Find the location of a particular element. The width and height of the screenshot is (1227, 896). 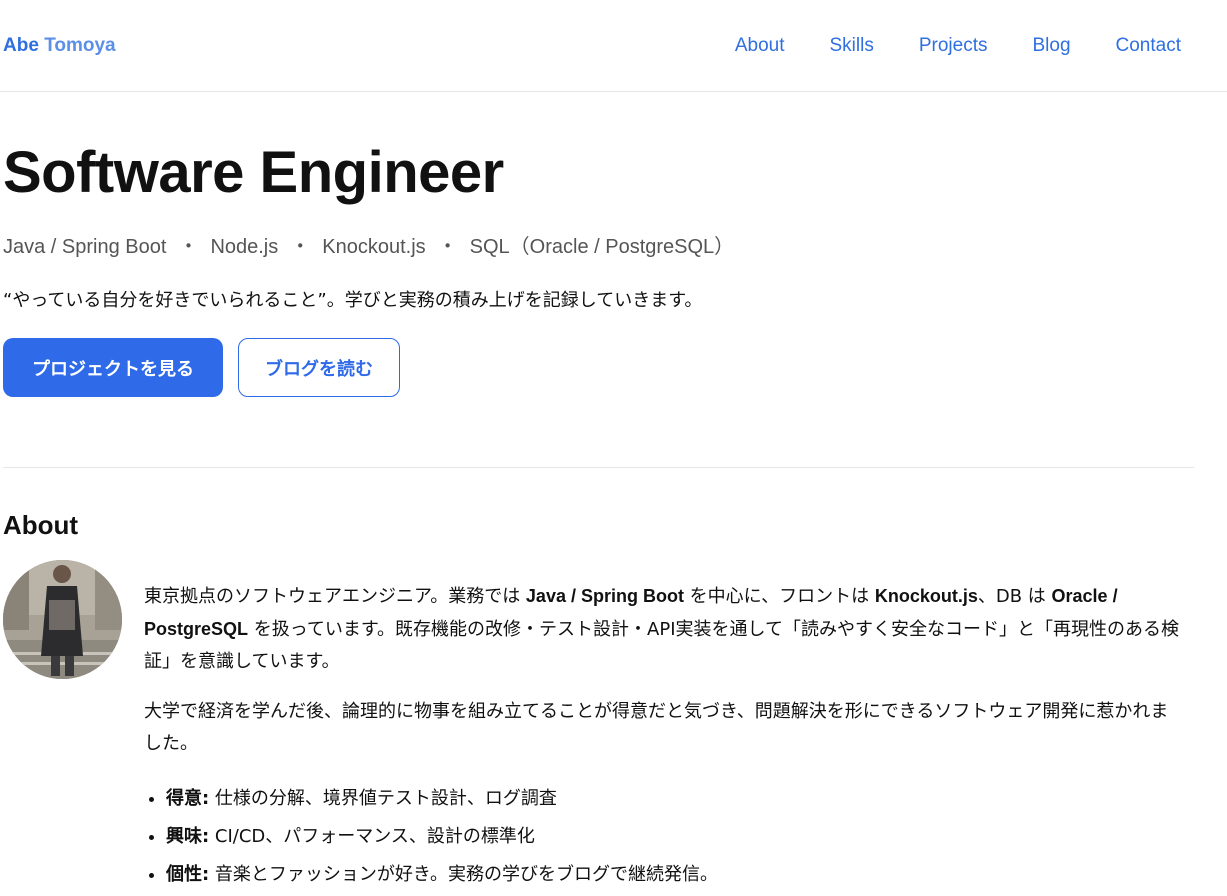

nav-link-blog: Blog is located at coordinates (1051, 46).